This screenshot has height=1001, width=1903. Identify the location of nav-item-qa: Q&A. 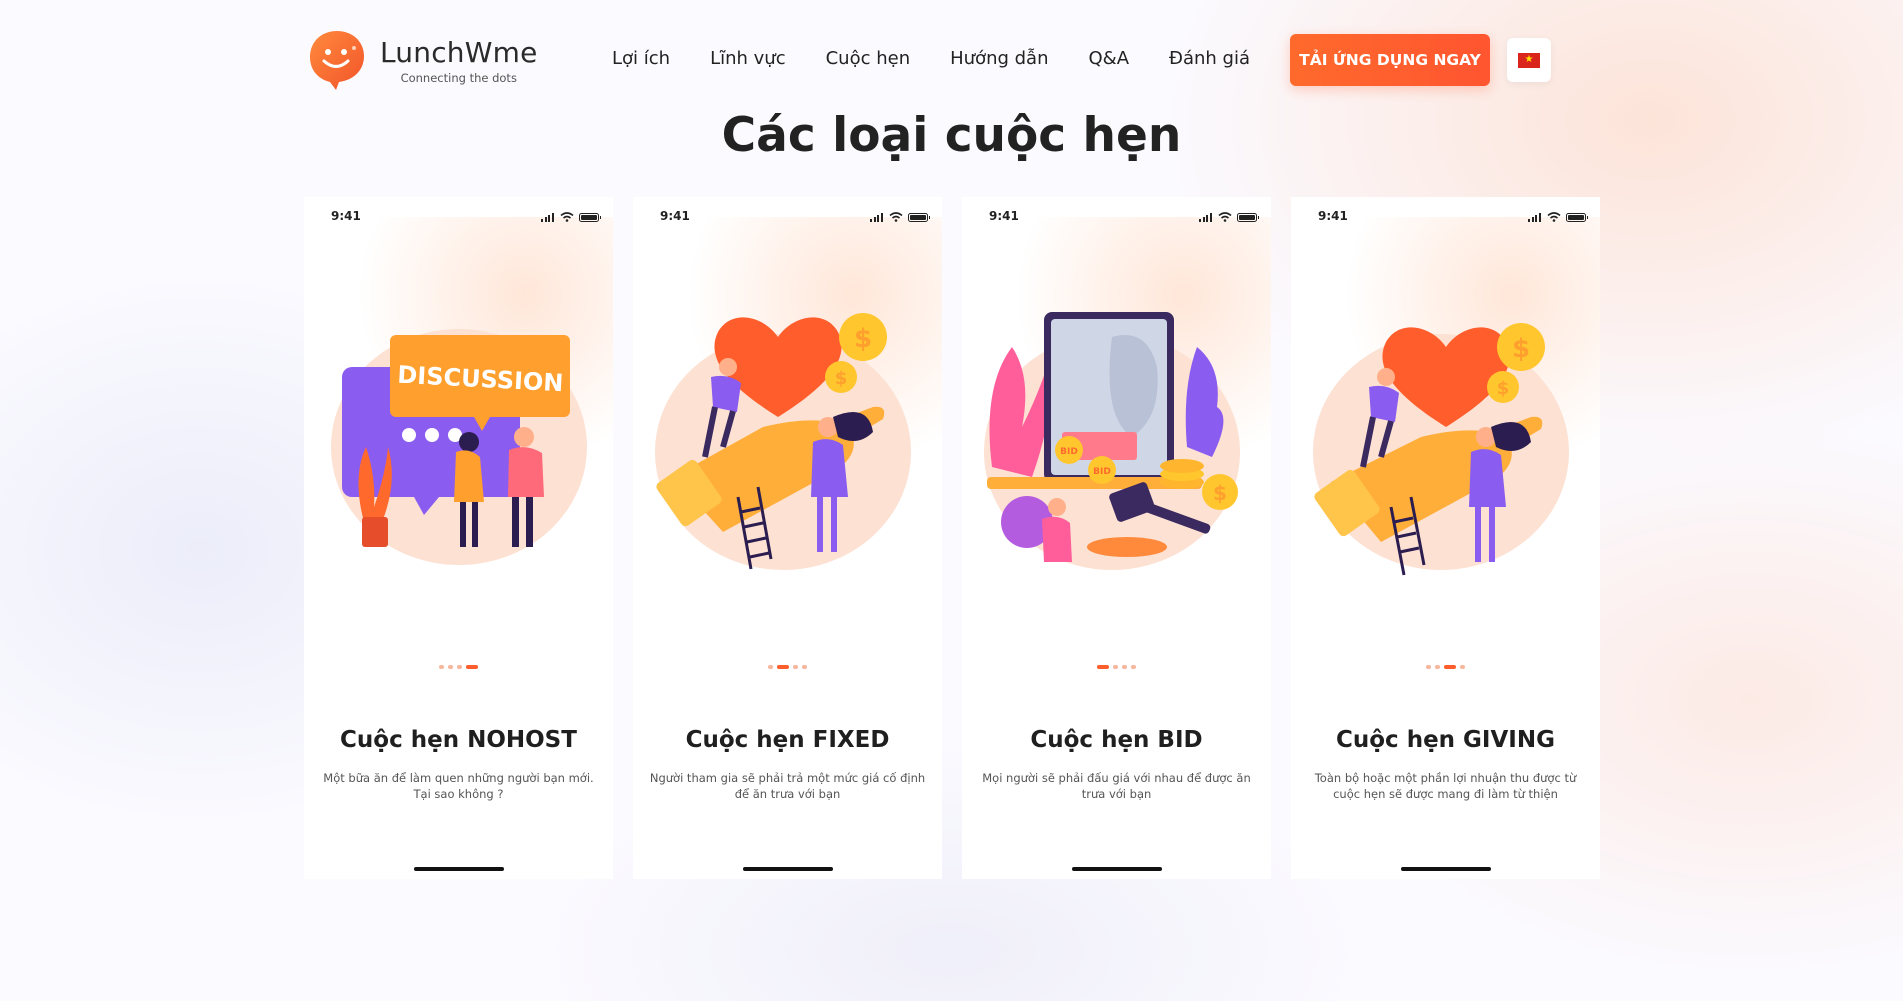
(1109, 58).